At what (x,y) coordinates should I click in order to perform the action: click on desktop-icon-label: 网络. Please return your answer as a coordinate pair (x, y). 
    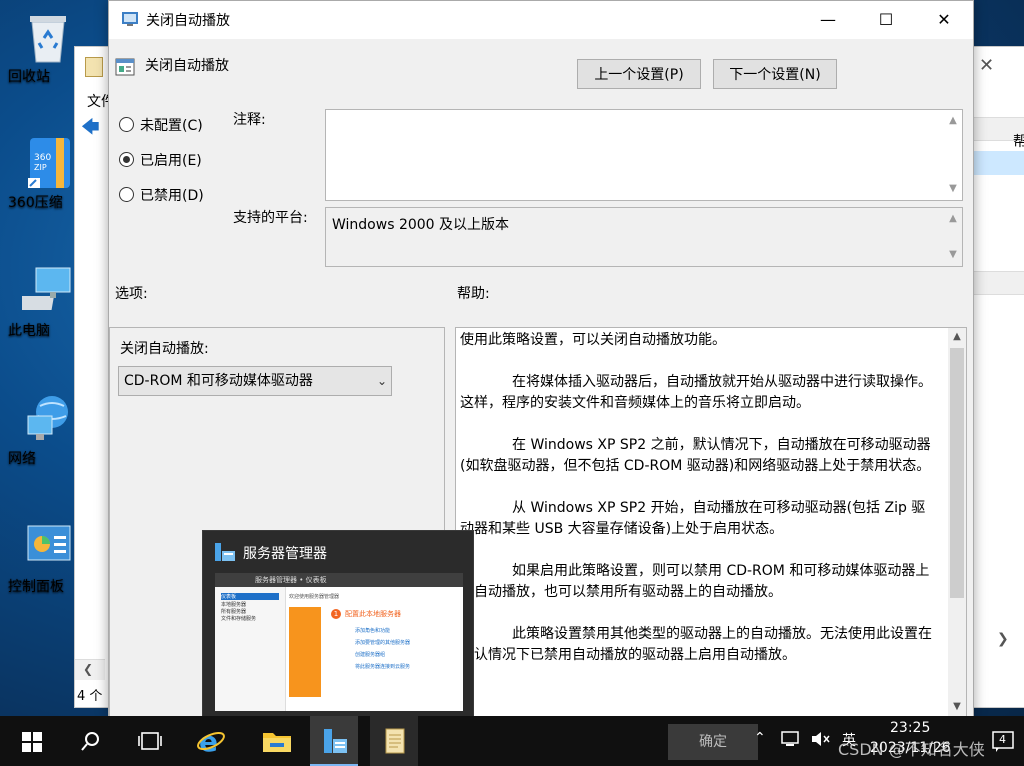
    Looking at the image, I should click on (22, 459).